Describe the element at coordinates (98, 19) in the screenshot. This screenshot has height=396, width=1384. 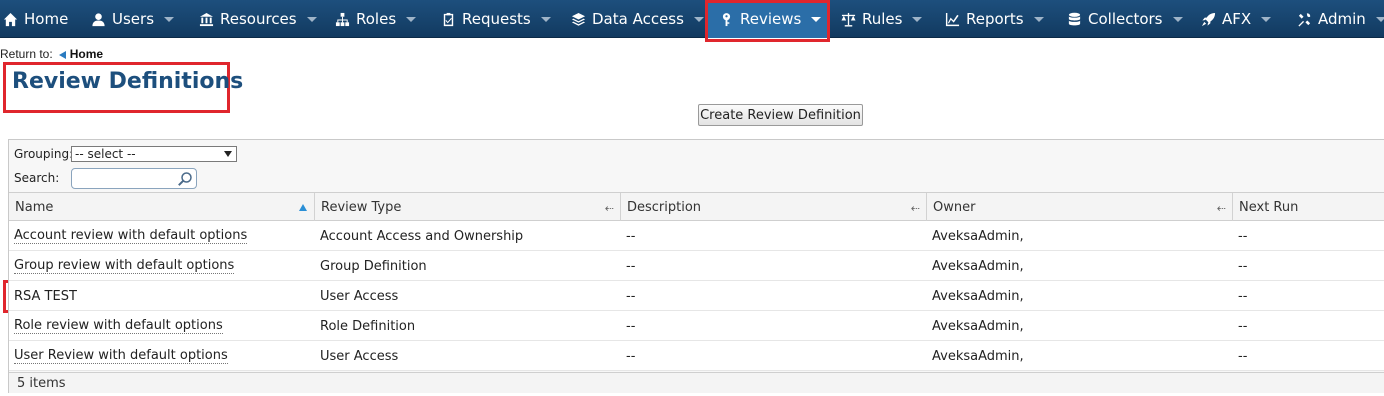
I see `user-icon` at that location.